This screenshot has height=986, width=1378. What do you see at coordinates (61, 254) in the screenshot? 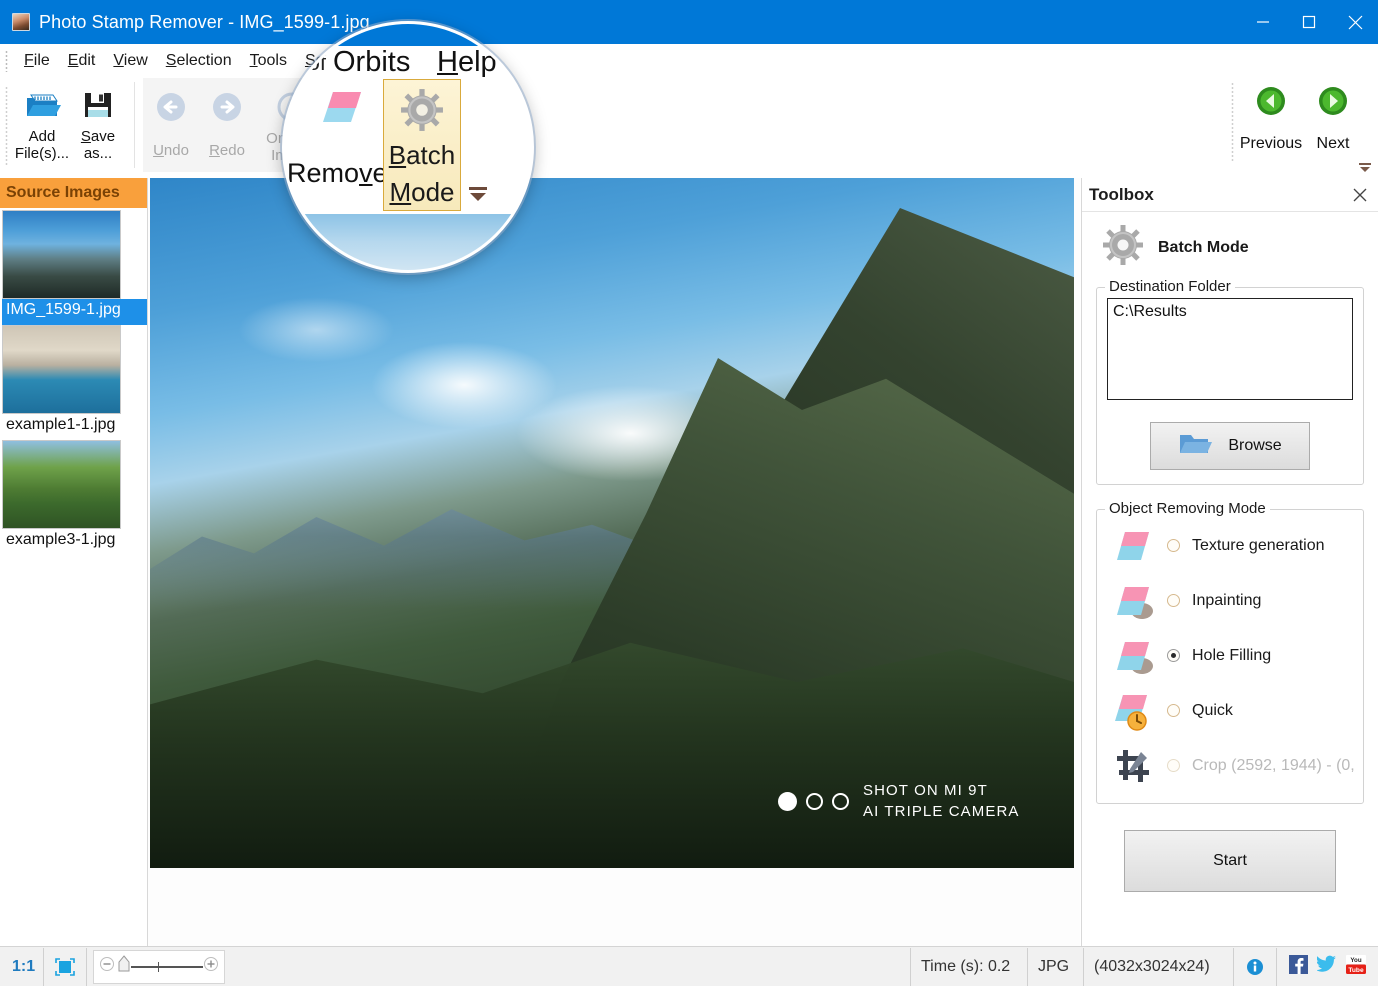
I see `mountain-thumbnail` at bounding box center [61, 254].